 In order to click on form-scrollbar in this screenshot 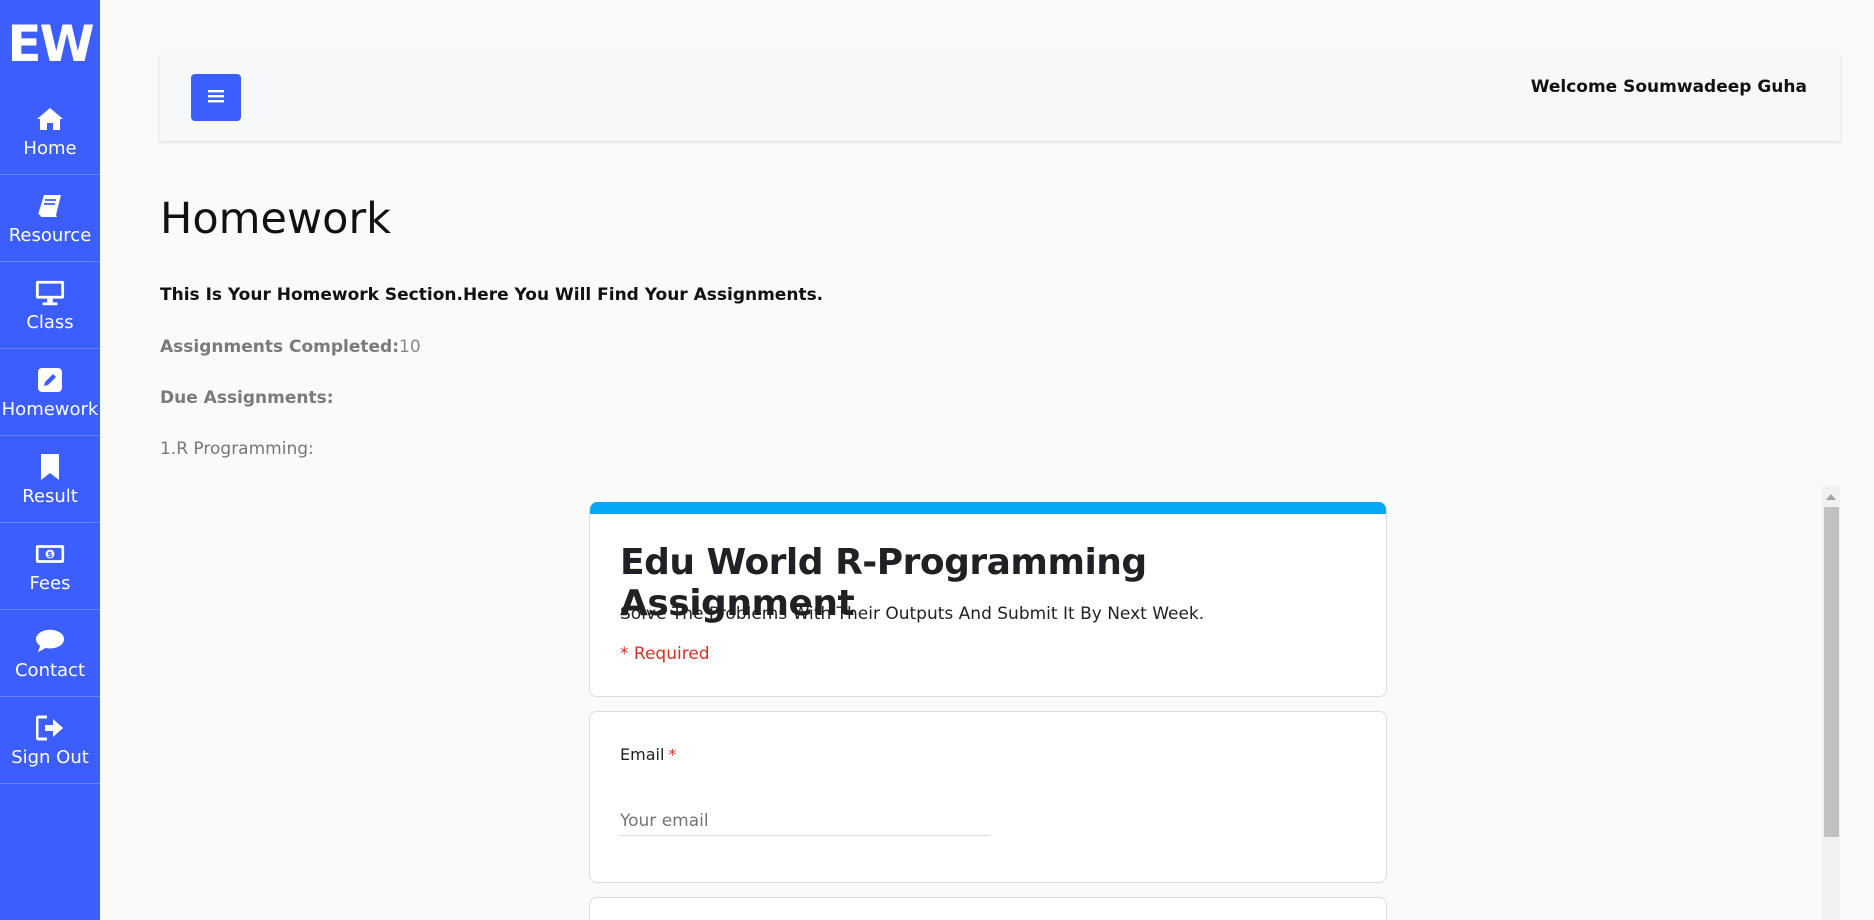, I will do `click(1831, 703)`.